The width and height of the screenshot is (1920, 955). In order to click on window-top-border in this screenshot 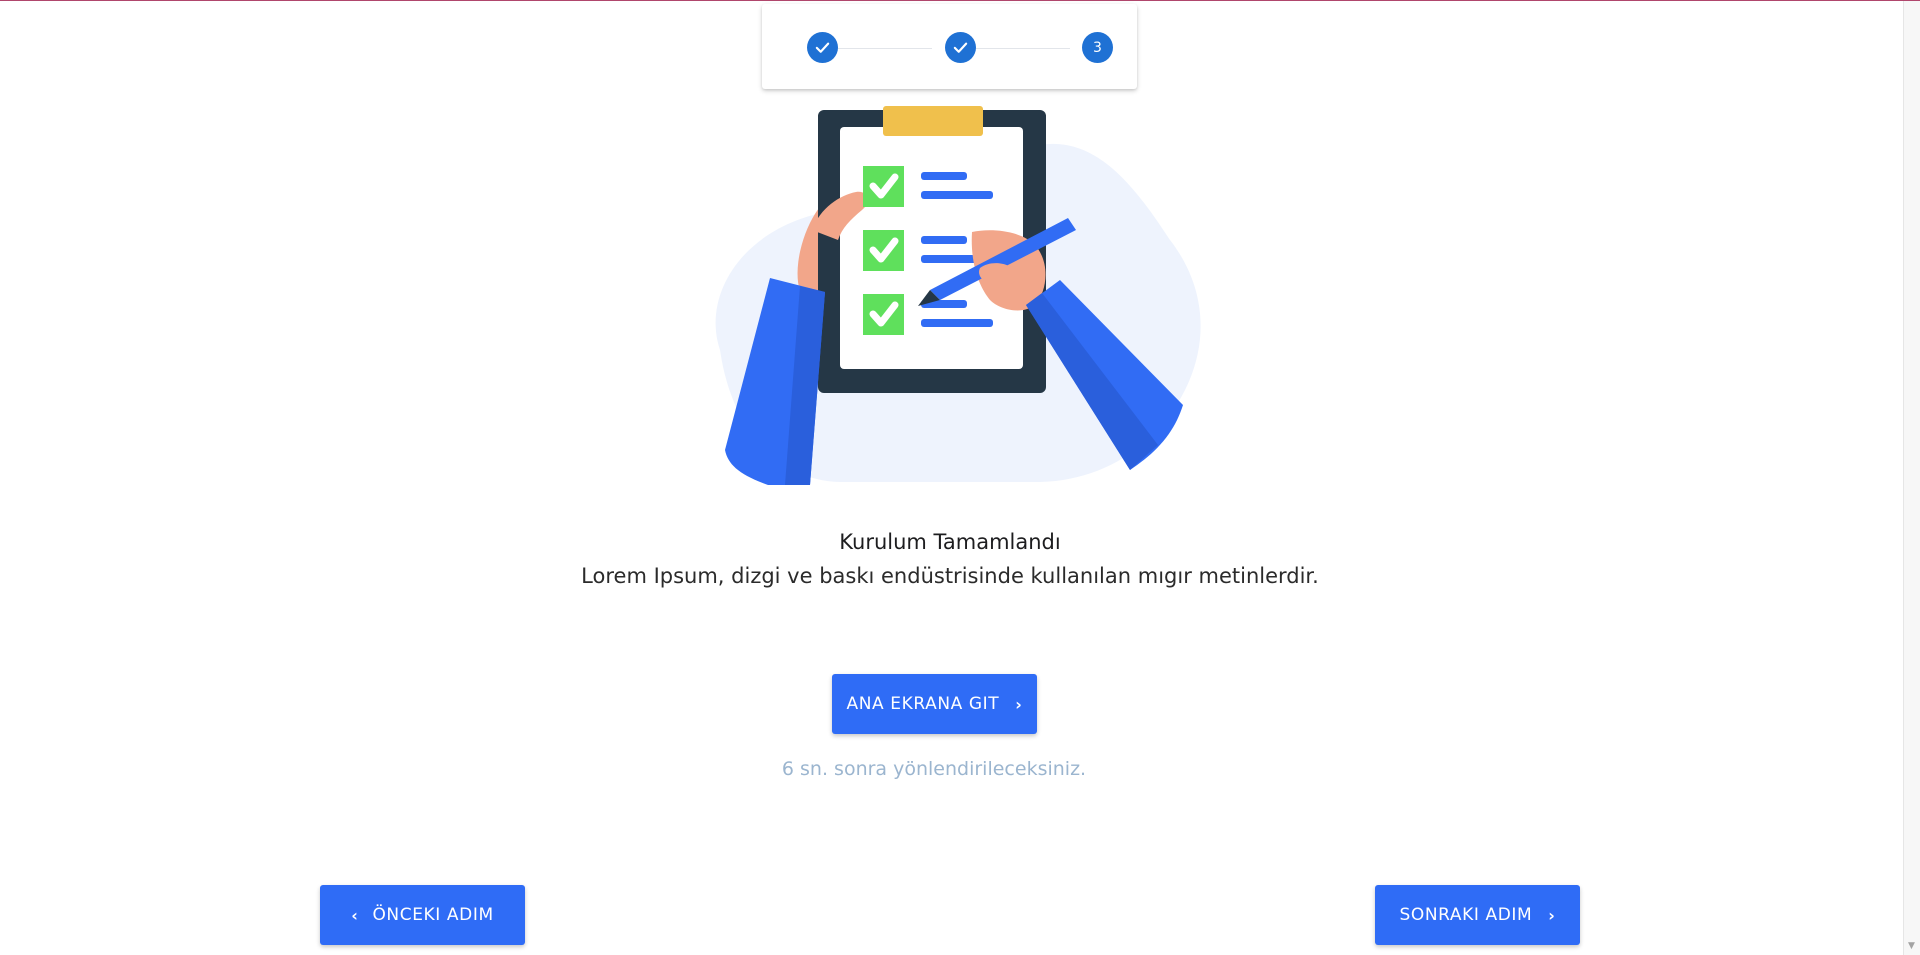, I will do `click(960, 0)`.